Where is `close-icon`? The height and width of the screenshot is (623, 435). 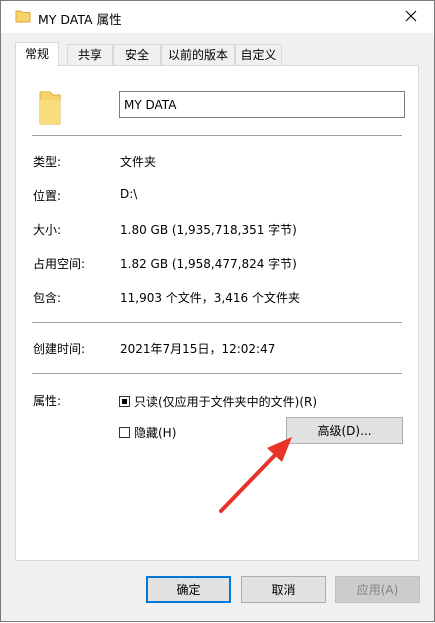
close-icon is located at coordinates (411, 17).